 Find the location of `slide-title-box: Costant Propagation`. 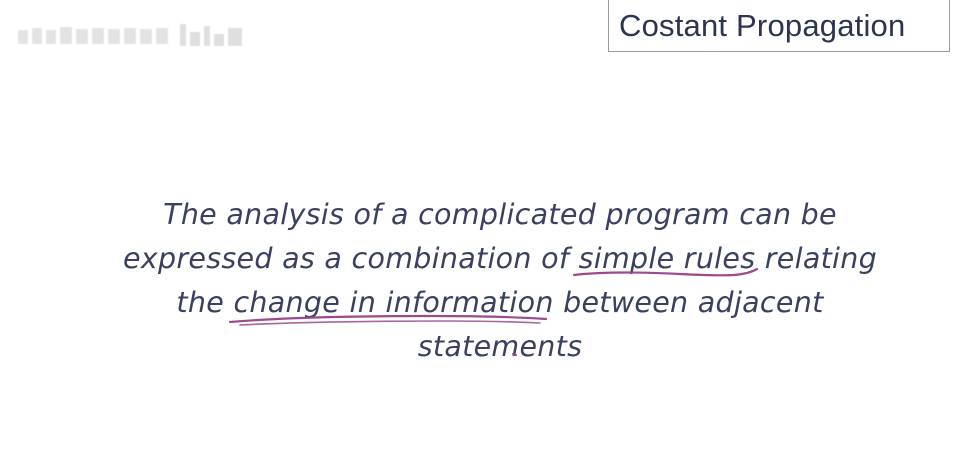

slide-title-box: Costant Propagation is located at coordinates (779, 26).